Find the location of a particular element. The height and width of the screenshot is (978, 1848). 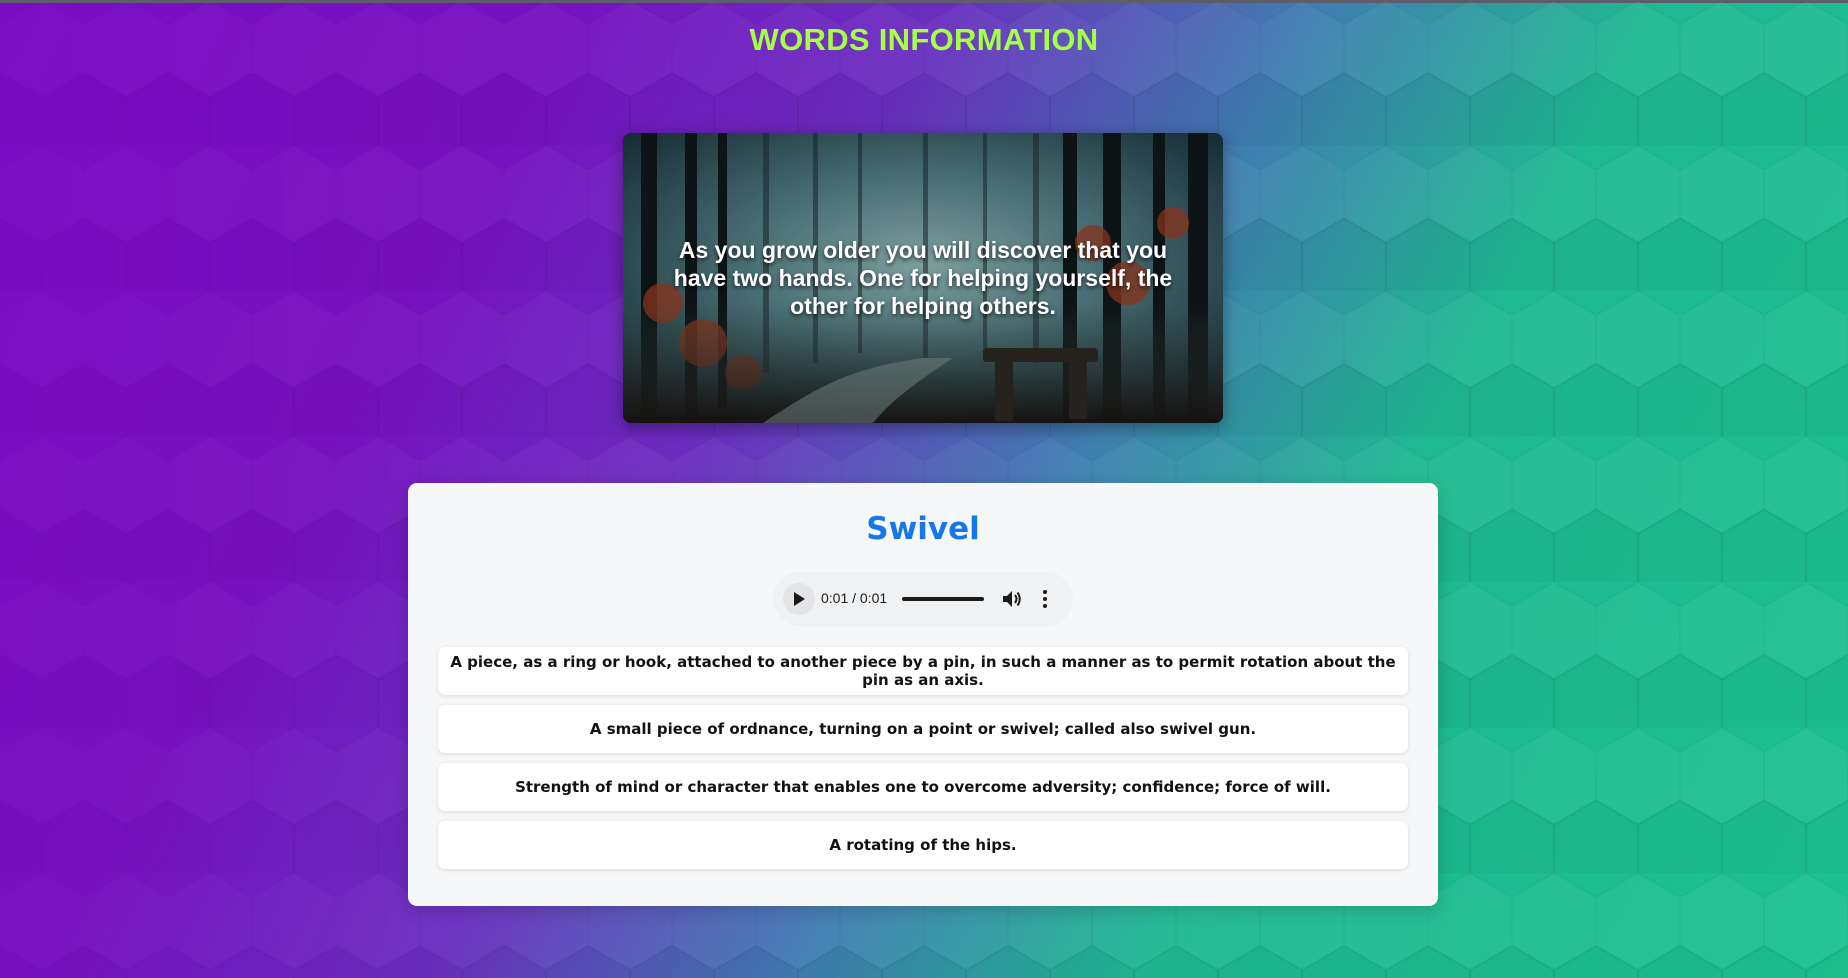

volume-icon is located at coordinates (1012, 599).